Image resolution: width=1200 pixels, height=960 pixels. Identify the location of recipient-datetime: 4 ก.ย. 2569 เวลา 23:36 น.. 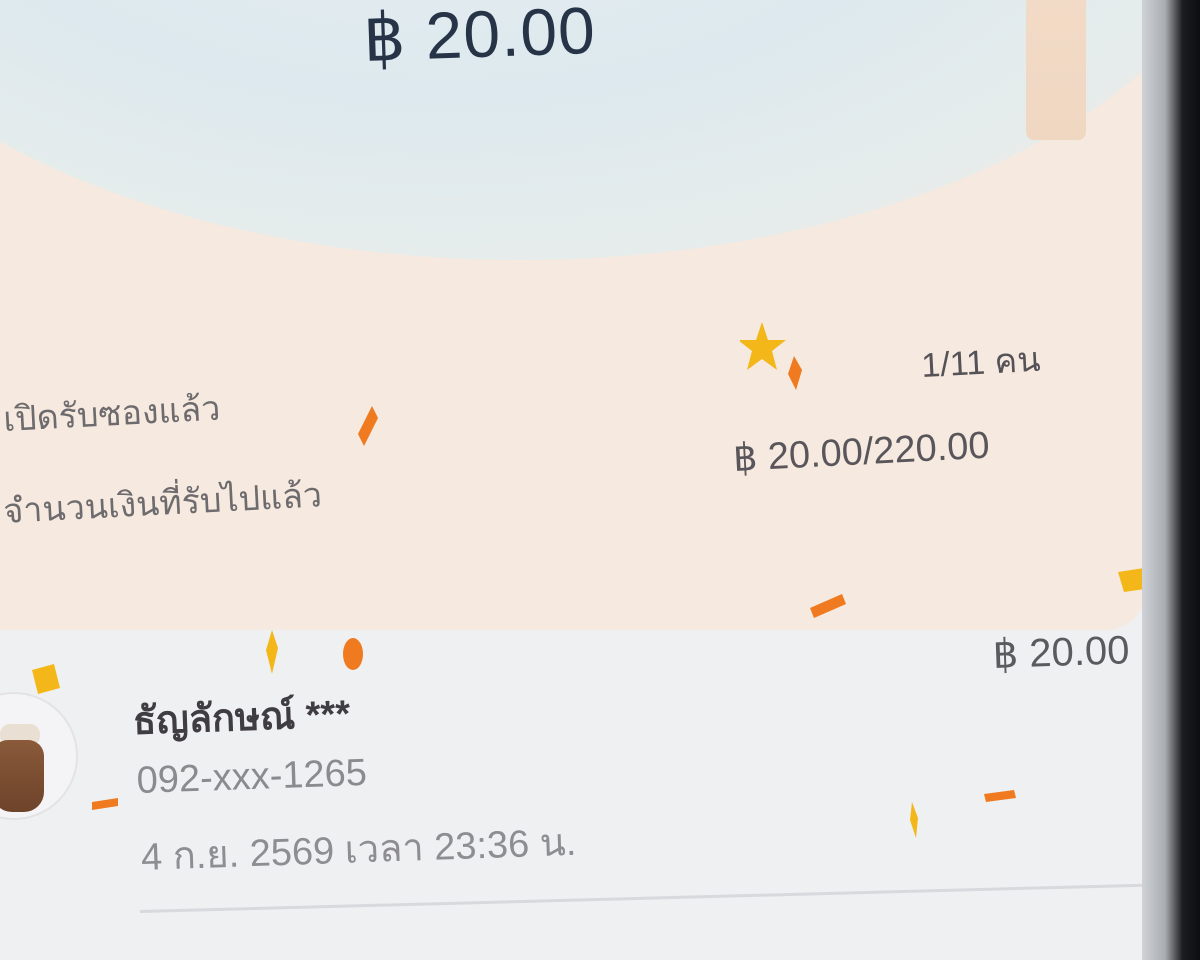
(359, 850).